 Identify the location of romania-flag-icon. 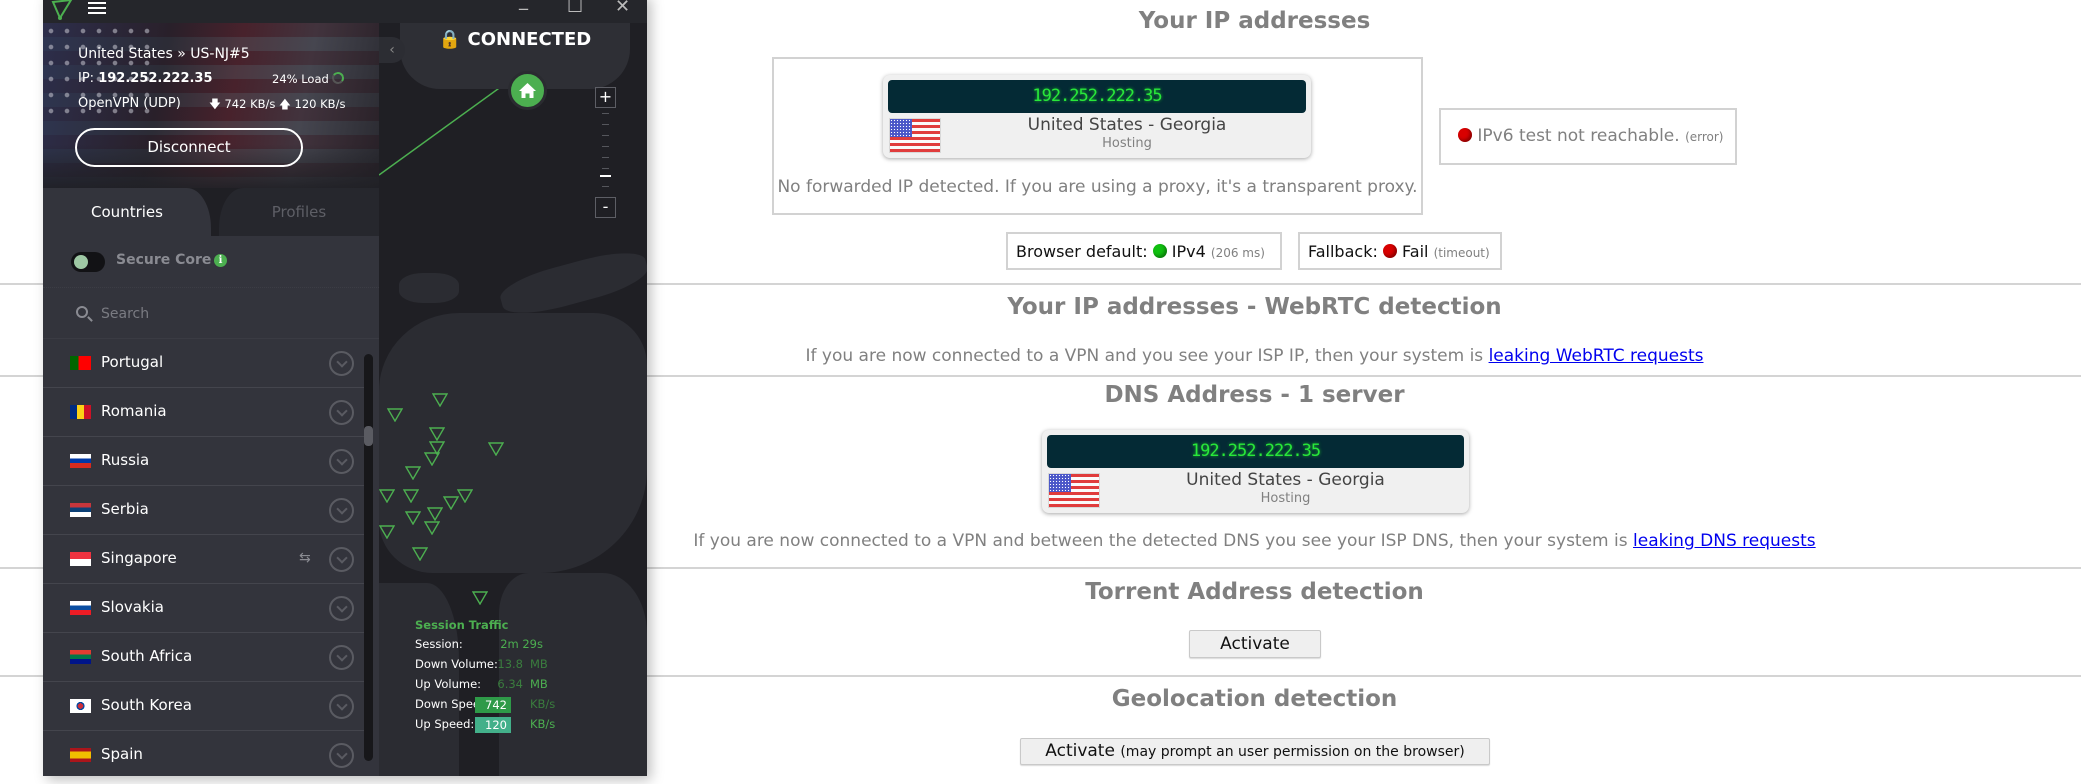
(80, 412).